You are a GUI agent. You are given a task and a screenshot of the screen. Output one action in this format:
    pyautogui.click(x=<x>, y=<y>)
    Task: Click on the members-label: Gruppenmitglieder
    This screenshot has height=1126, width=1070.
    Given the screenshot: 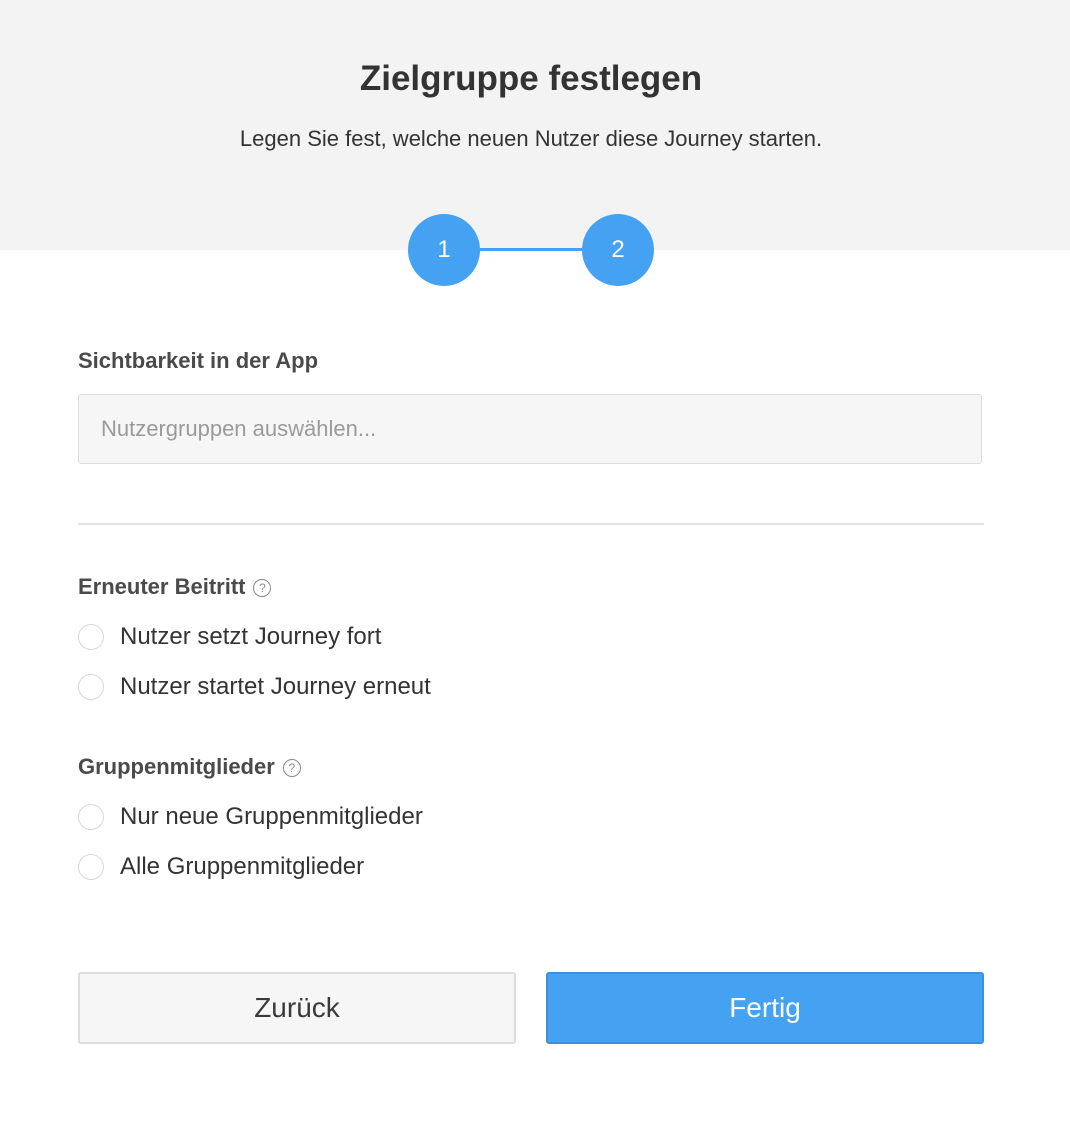 What is the action you would take?
    pyautogui.click(x=176, y=766)
    